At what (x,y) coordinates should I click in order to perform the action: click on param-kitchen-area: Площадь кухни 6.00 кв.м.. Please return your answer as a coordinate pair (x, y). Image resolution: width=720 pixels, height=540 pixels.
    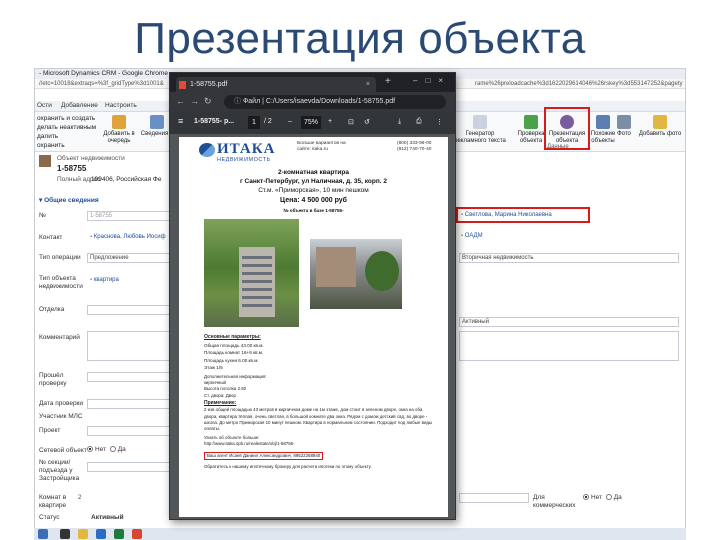
    Looking at the image, I should click on (231, 360).